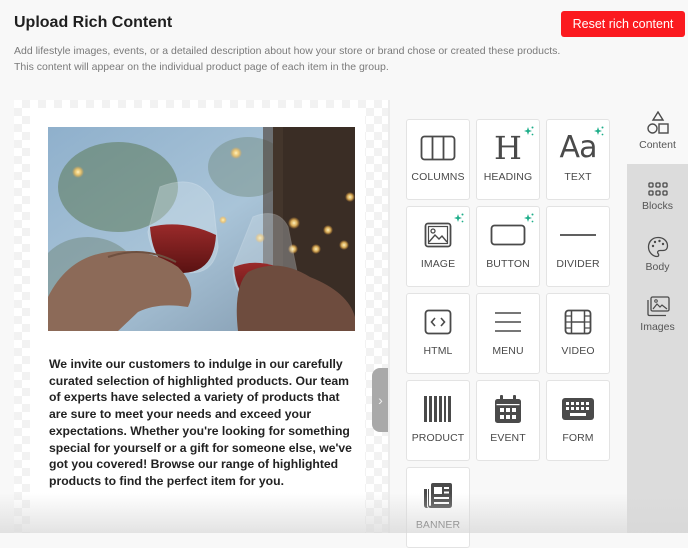  Describe the element at coordinates (578, 177) in the screenshot. I see `tool-label: TEXT` at that location.